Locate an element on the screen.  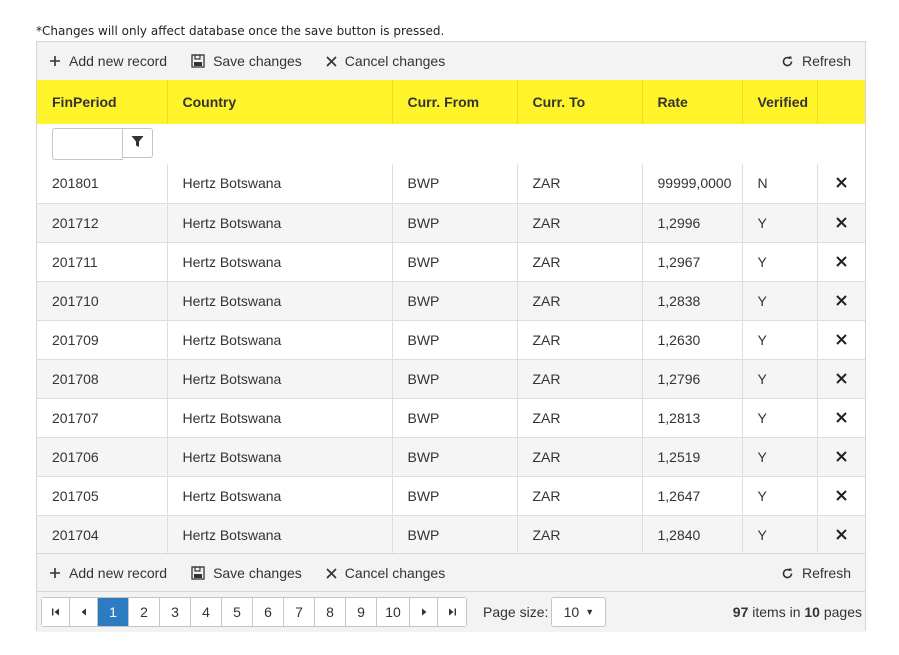
column-header-finperiod: FinPeriod is located at coordinates (102, 102).